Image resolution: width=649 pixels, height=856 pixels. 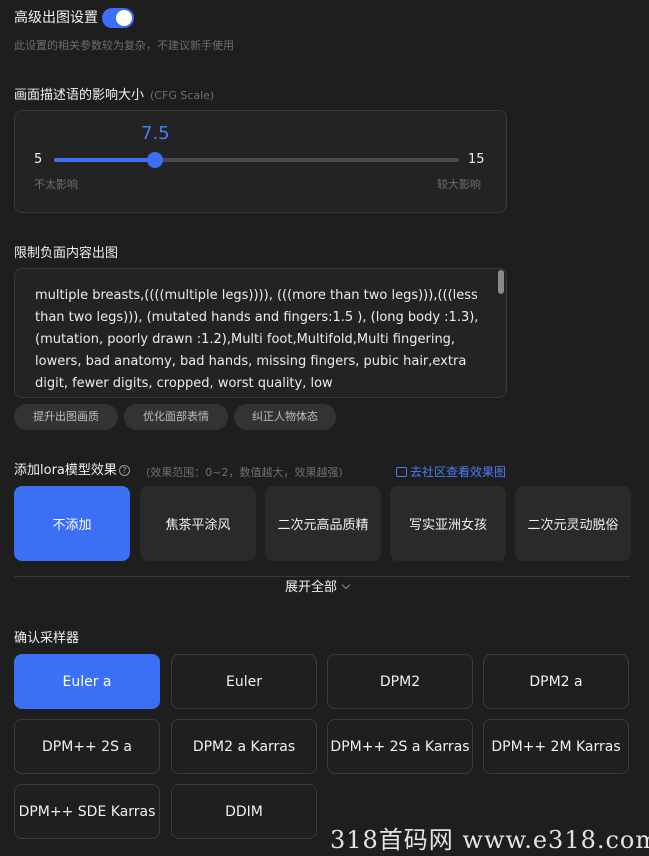 What do you see at coordinates (104, 160) in the screenshot?
I see `cfg-slider-fill` at bounding box center [104, 160].